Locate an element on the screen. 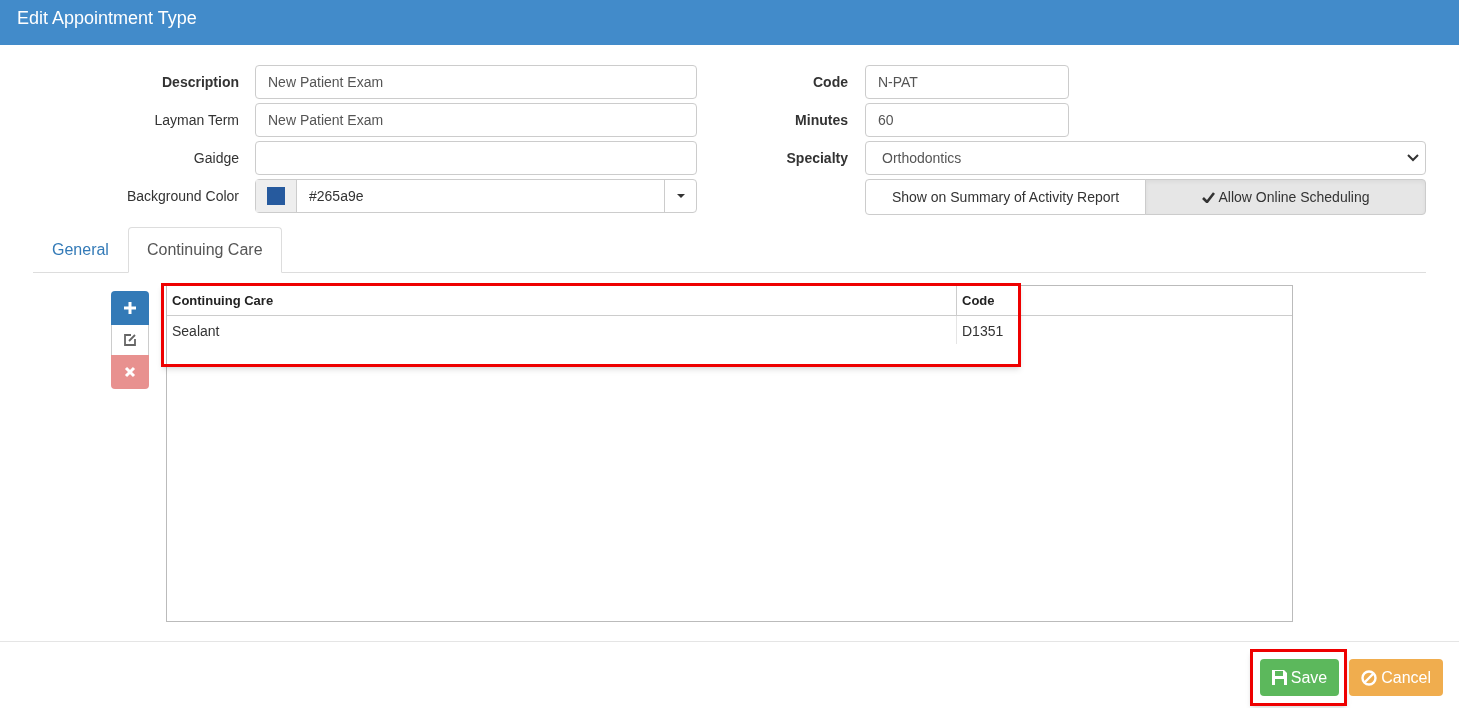 This screenshot has height=708, width=1459. field-label: Specialty is located at coordinates (817, 158).